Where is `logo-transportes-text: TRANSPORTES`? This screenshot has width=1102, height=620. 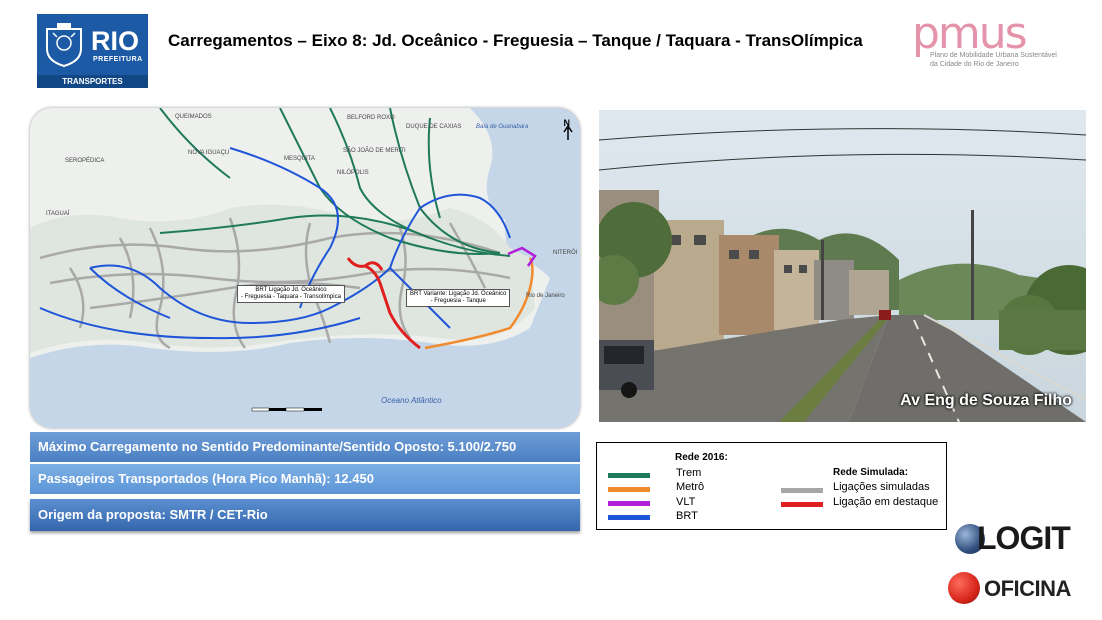
logo-transportes-text: TRANSPORTES is located at coordinates (92, 81).